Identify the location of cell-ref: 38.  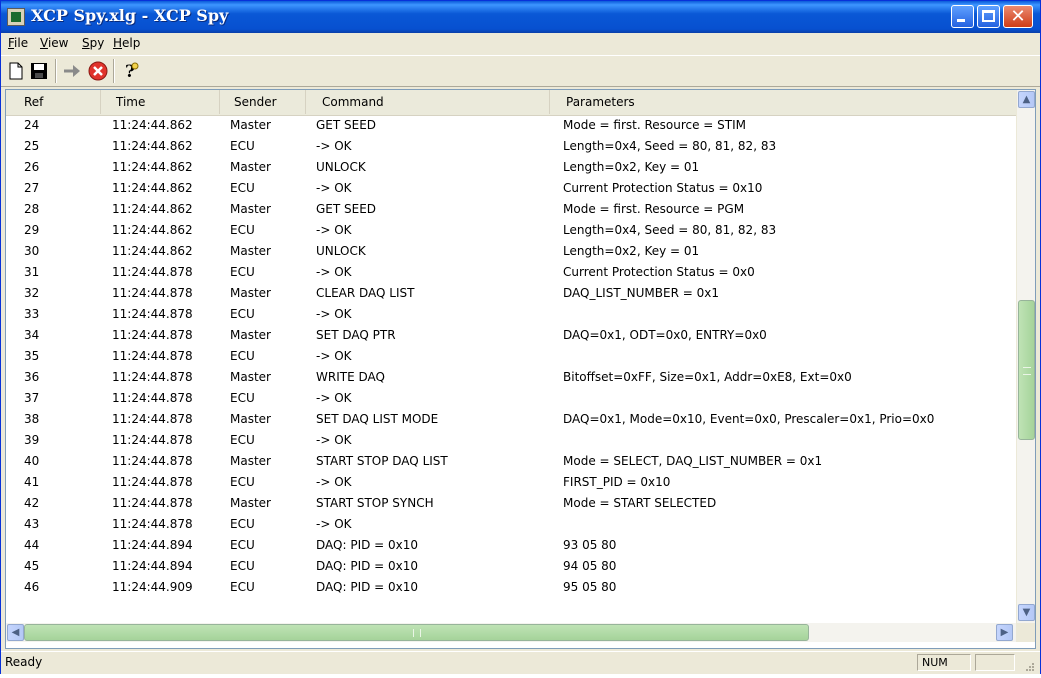
(32, 419).